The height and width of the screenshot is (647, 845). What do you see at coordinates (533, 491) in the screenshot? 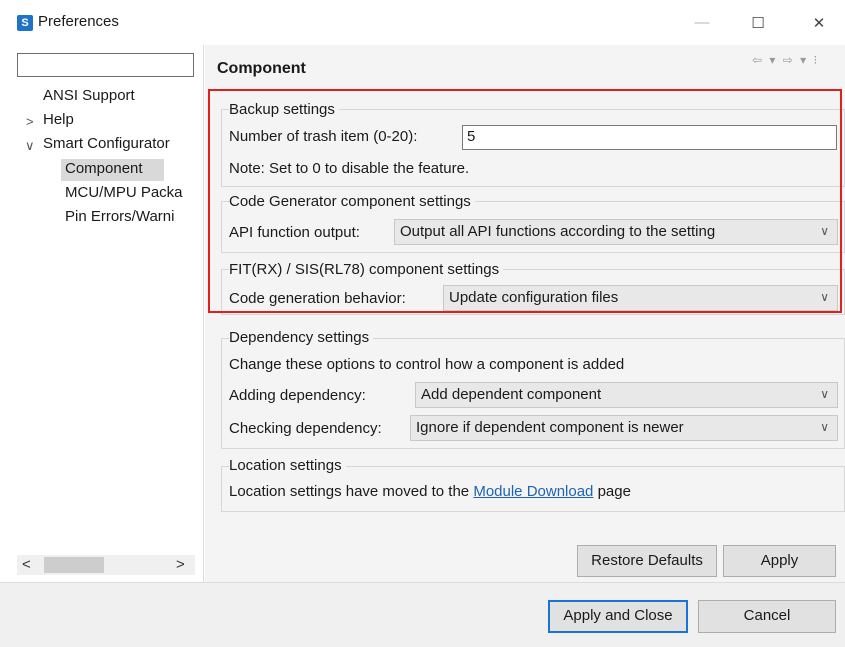
I see `module-download-link: Module Download` at bounding box center [533, 491].